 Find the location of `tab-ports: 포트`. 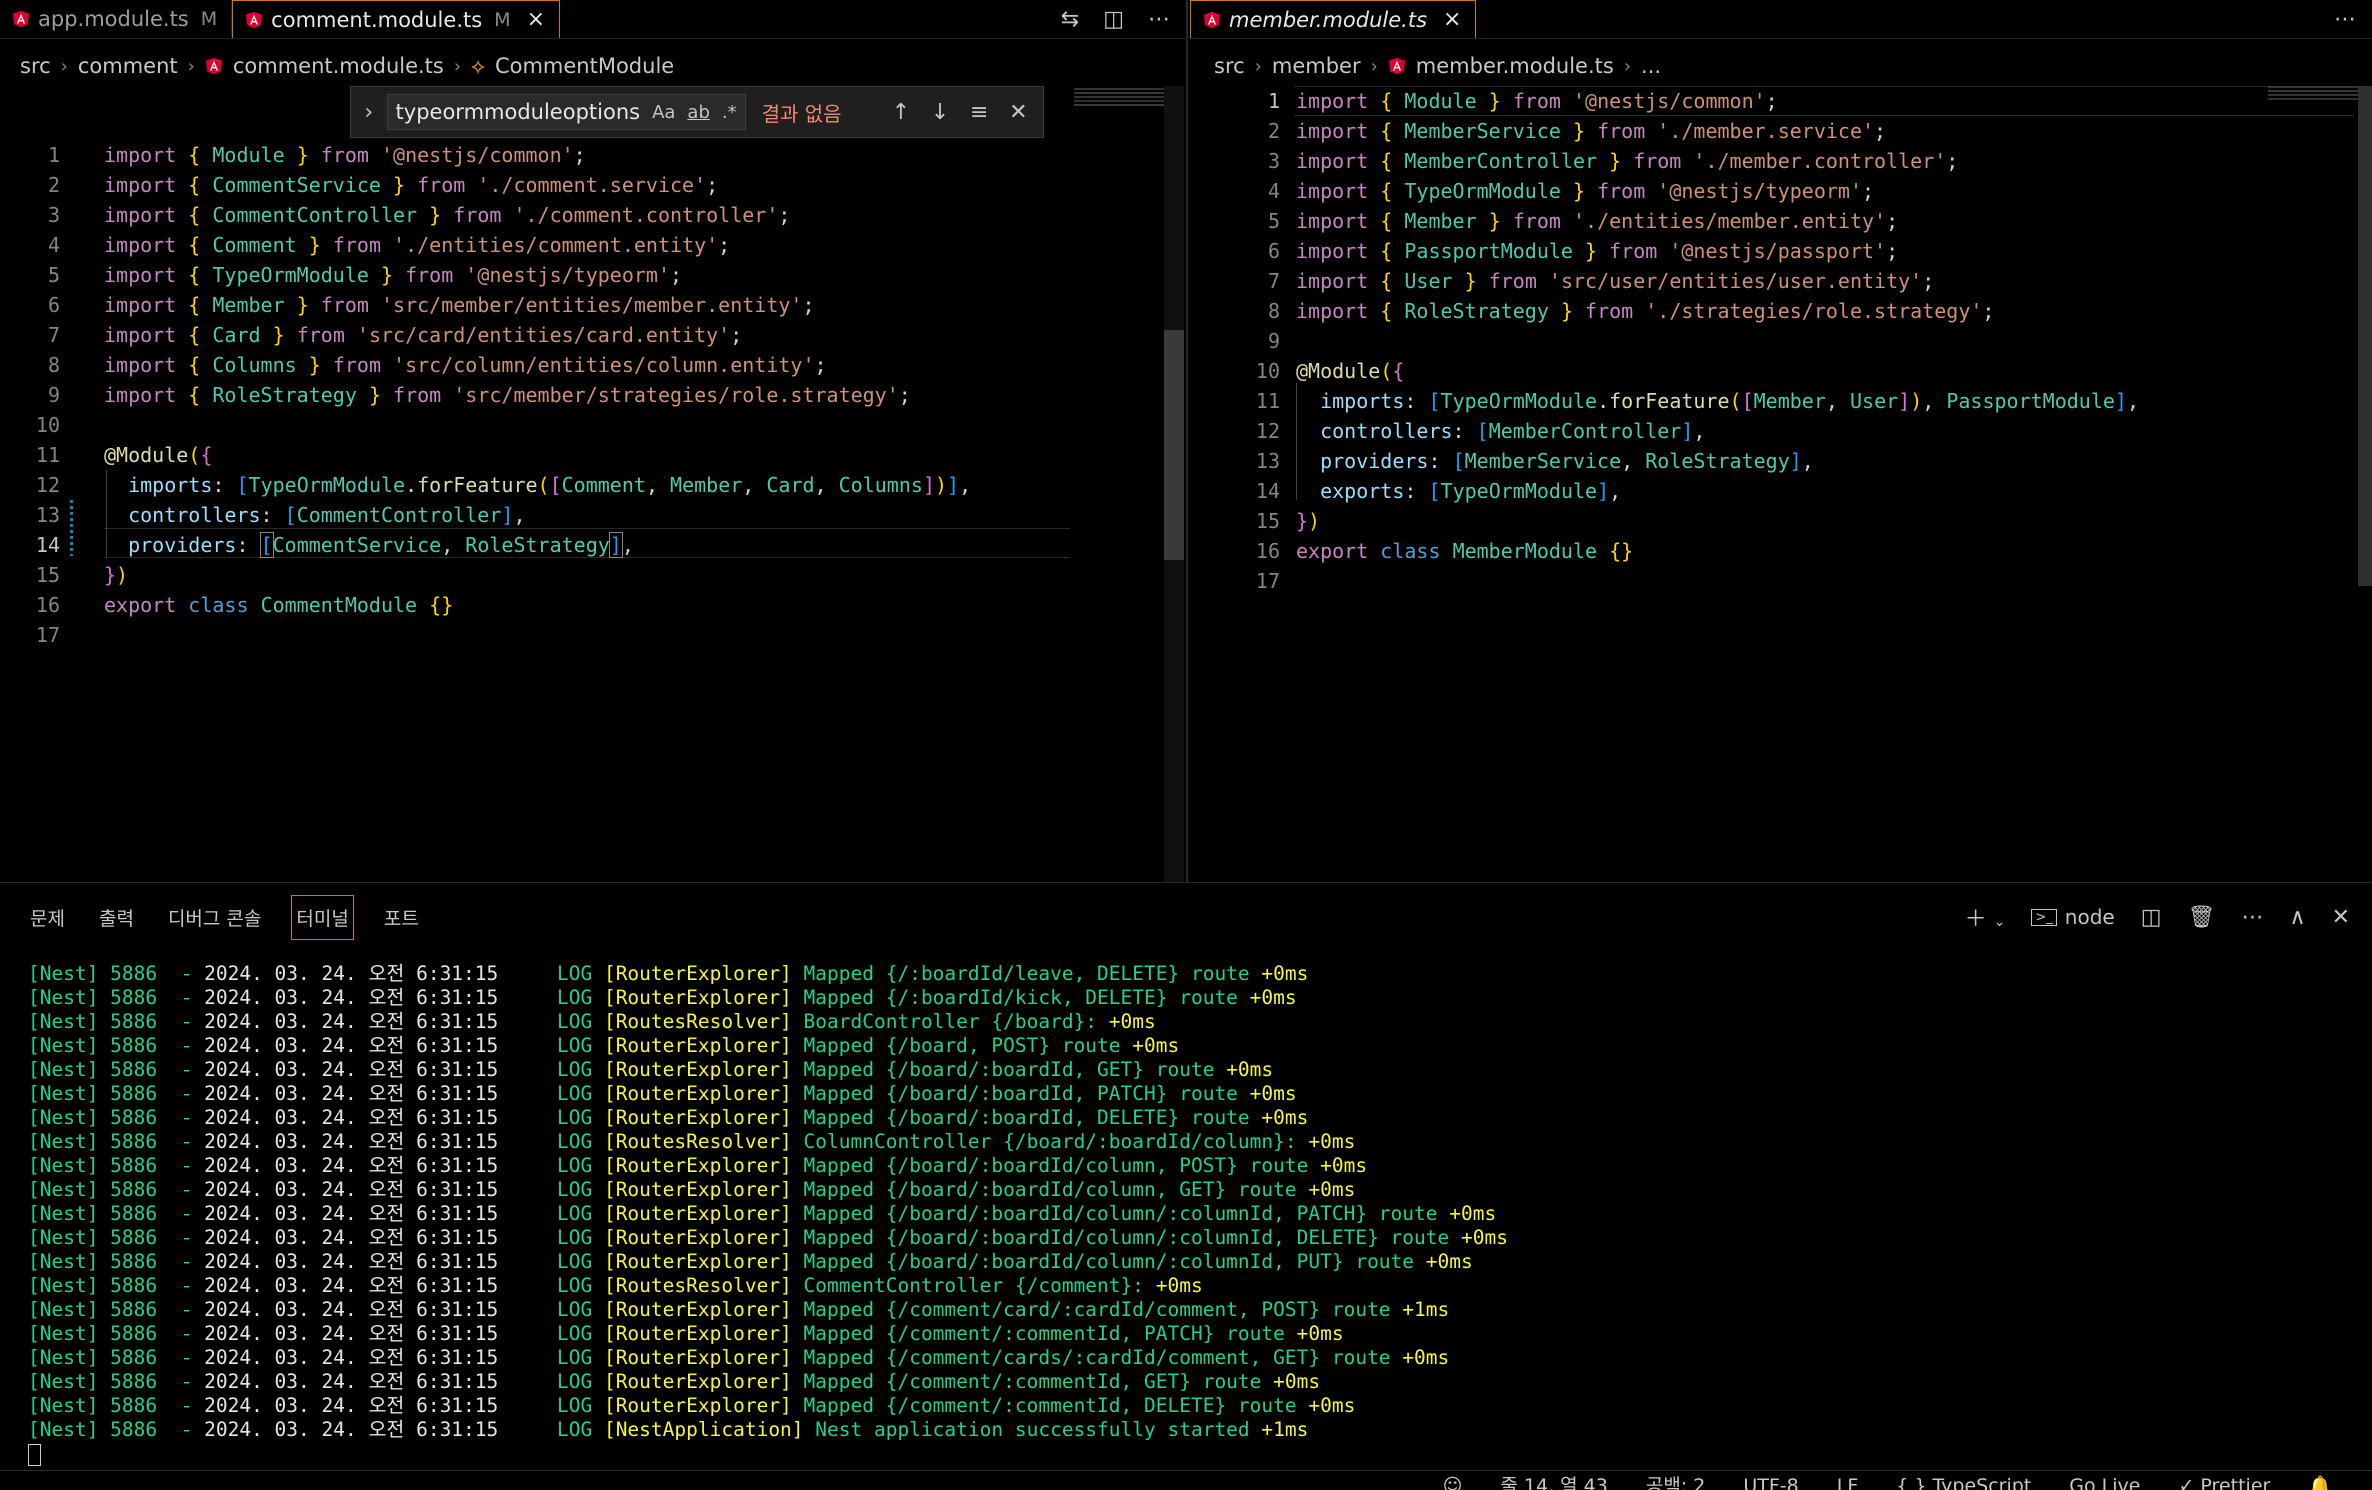

tab-ports: 포트 is located at coordinates (401, 917).